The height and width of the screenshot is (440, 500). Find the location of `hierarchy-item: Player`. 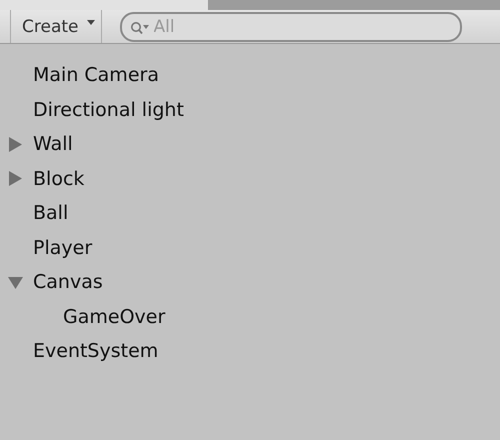

hierarchy-item: Player is located at coordinates (62, 247).